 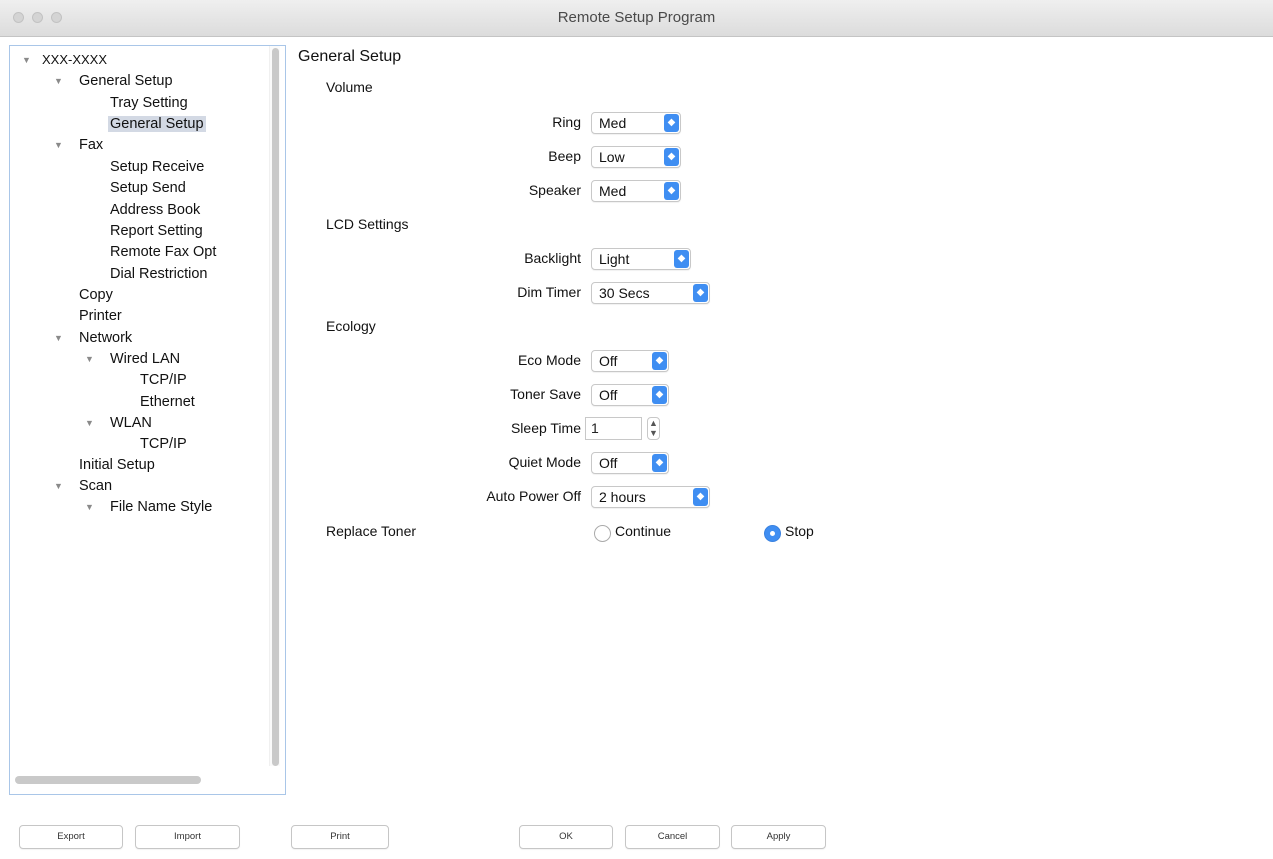 I want to click on tree-item-wired-tcpip: TCP/IP, so click(x=163, y=380).